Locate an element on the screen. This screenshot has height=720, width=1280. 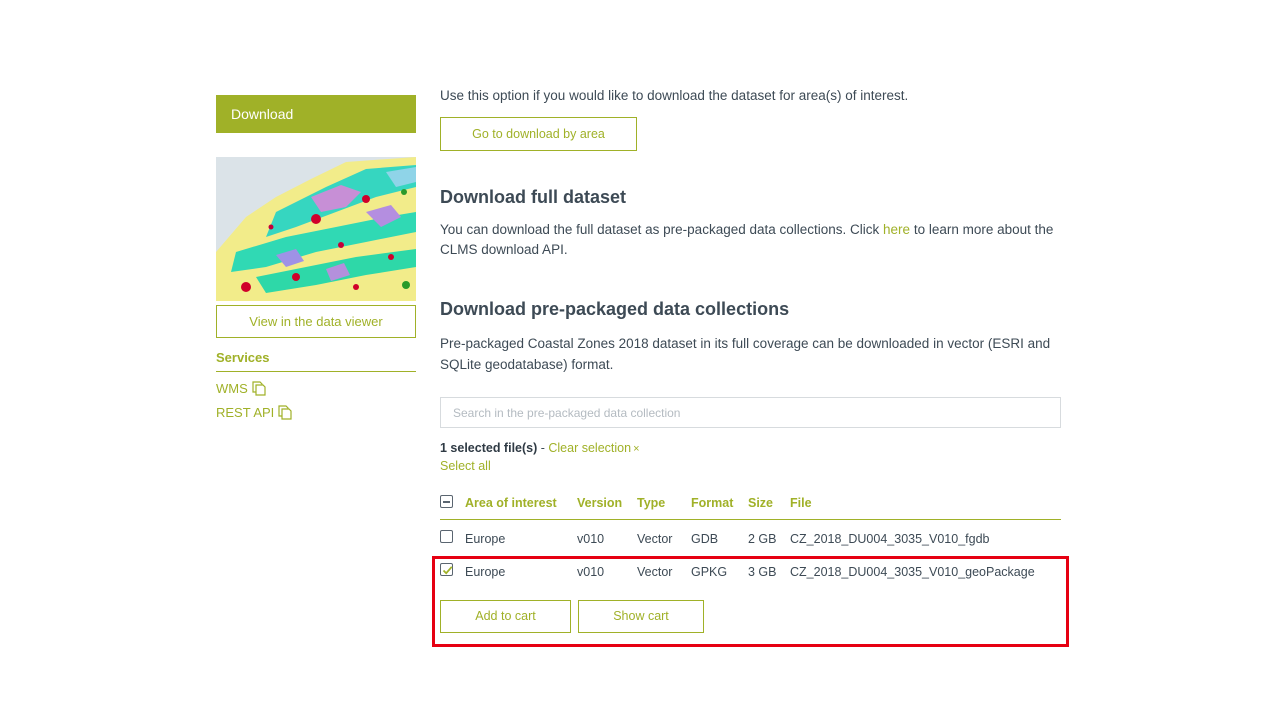
checkmark-icon is located at coordinates (447, 570).